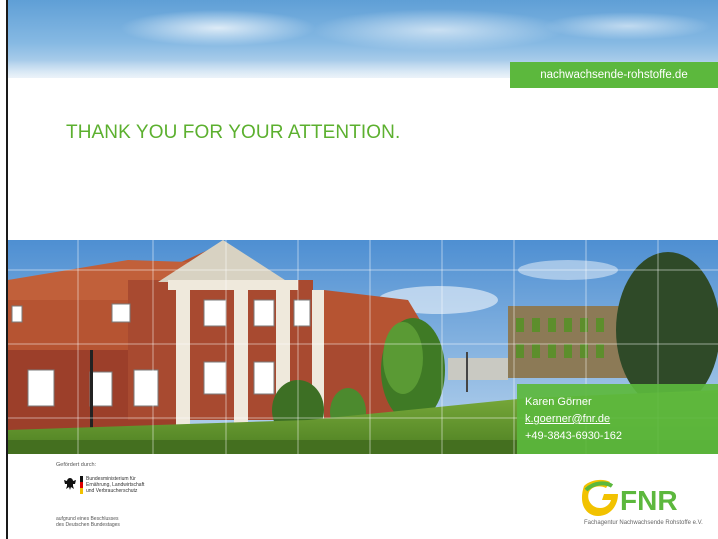 The image size is (718, 539). Describe the element at coordinates (76, 465) in the screenshot. I see `funder-label: Gefördert durch:` at that location.